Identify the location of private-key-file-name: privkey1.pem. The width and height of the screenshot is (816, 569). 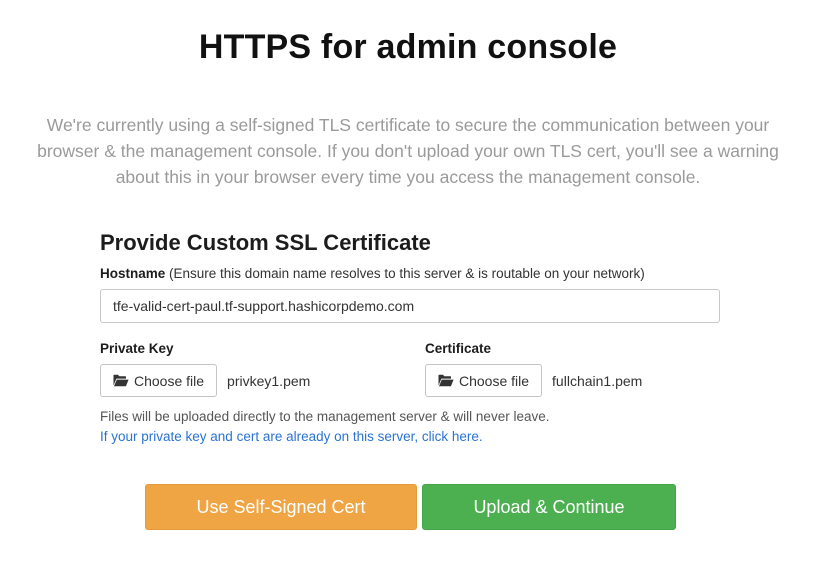
(269, 380).